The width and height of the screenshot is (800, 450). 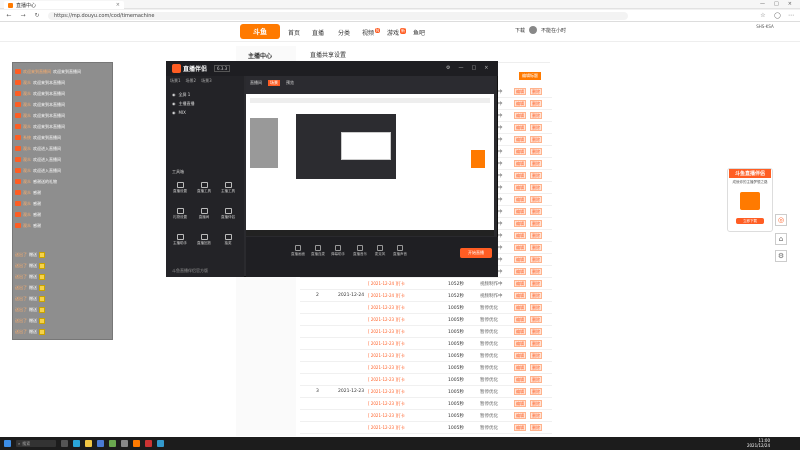 I want to click on user-area: 下载 不能在小时, so click(x=540, y=30).